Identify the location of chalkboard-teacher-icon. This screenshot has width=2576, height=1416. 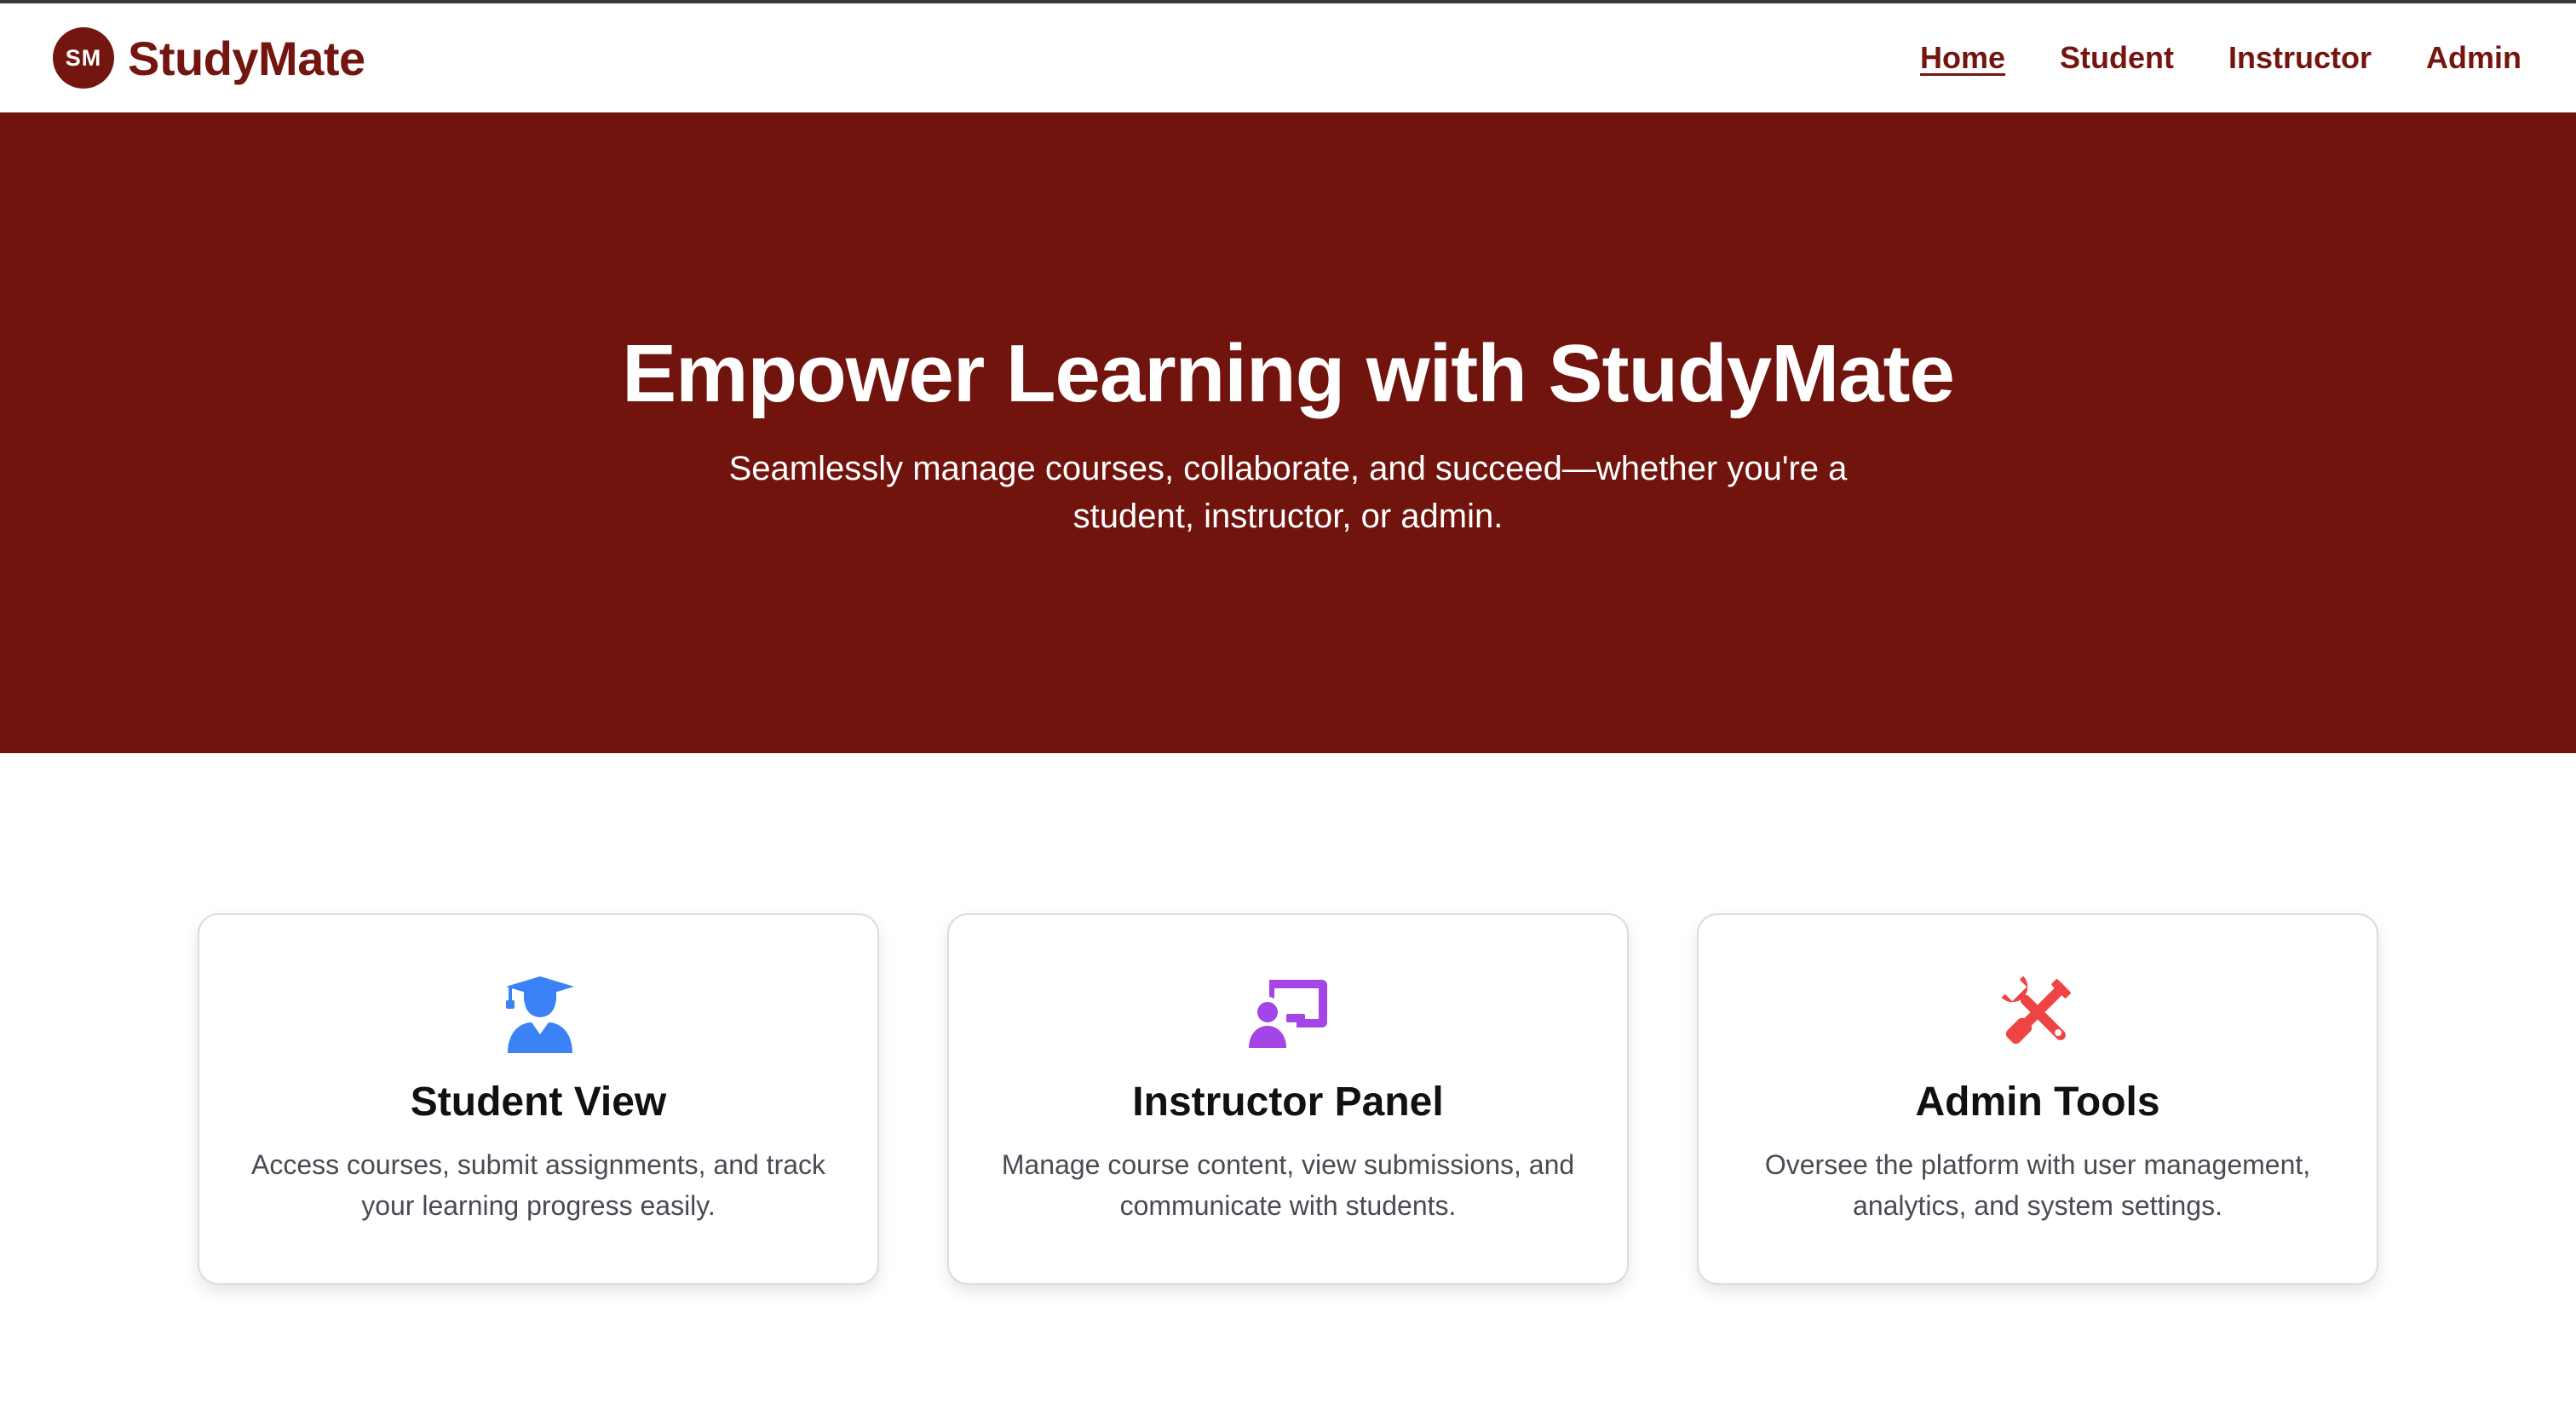
(1288, 1014).